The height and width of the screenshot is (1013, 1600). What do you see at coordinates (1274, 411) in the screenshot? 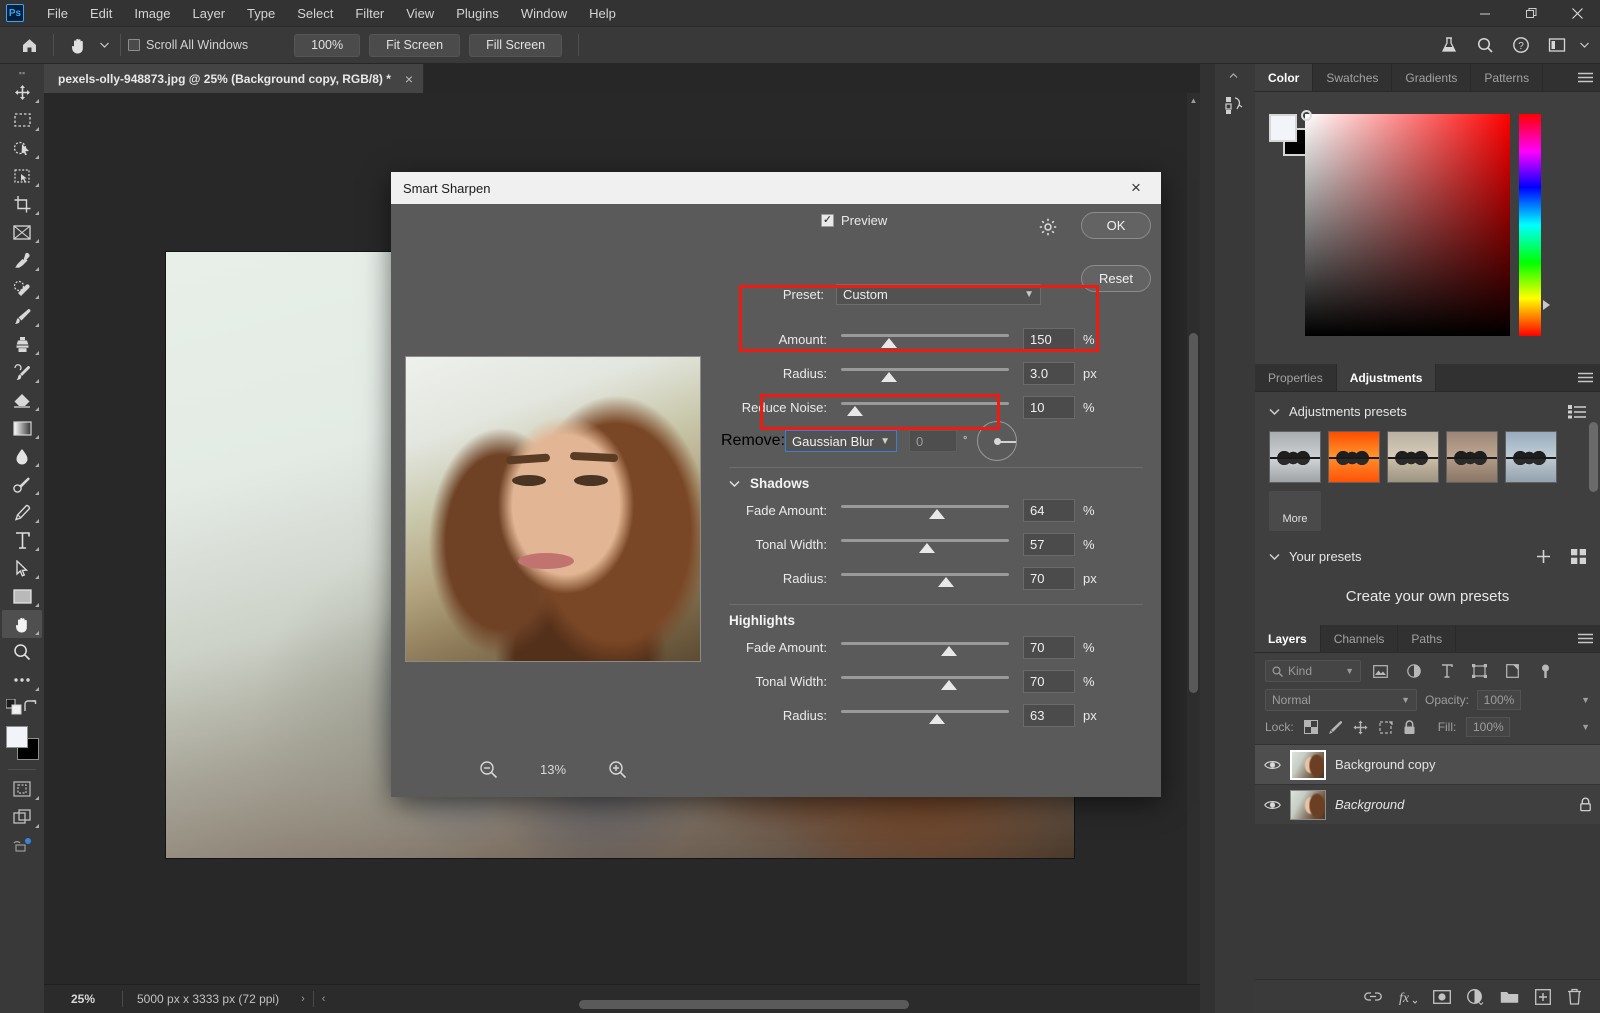
I see `chevron-down-icon` at bounding box center [1274, 411].